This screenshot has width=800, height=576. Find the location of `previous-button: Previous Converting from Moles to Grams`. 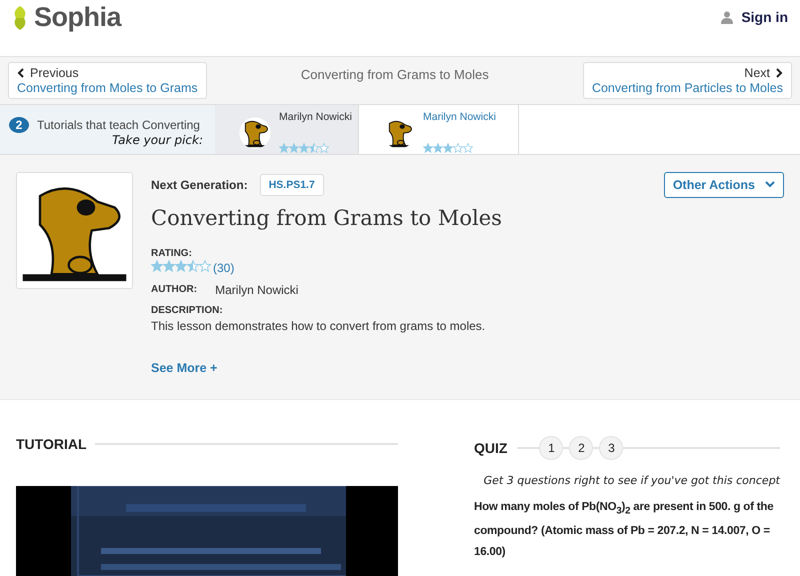

previous-button: Previous Converting from Moles to Grams is located at coordinates (107, 80).